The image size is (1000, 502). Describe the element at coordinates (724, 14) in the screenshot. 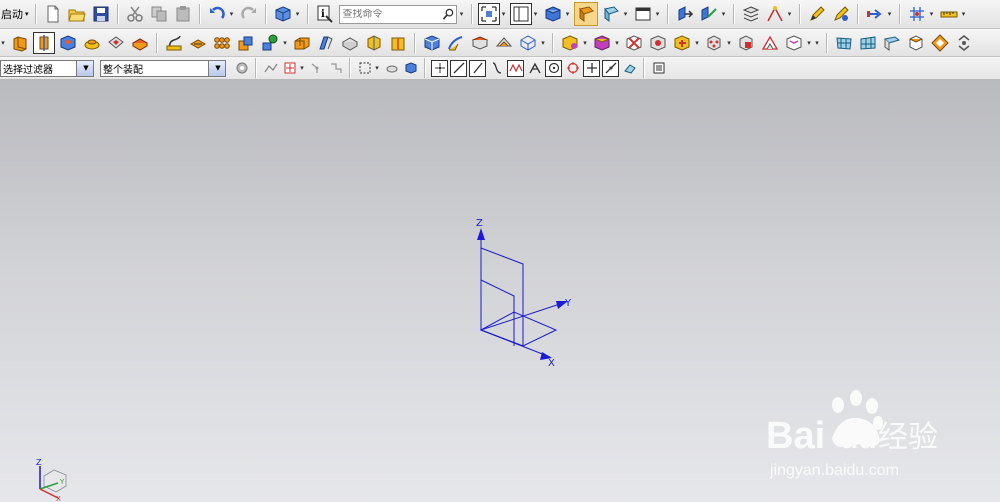

I see `measure-dropdown: ▾` at that location.